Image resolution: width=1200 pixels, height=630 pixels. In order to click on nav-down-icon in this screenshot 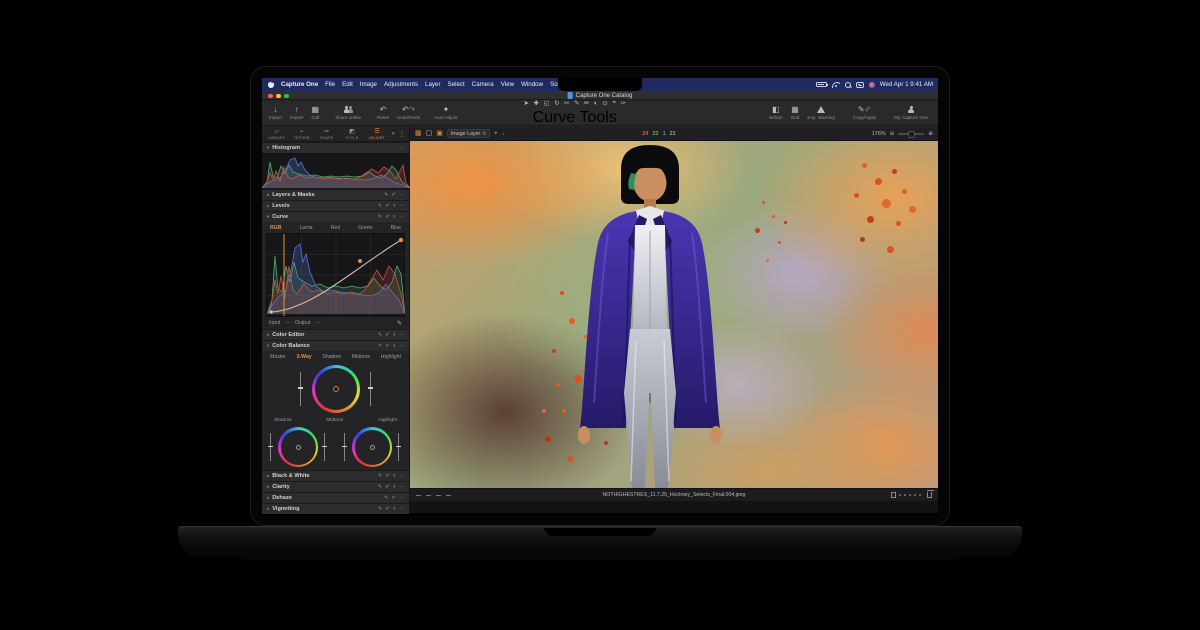, I will do `click(448, 495)`.